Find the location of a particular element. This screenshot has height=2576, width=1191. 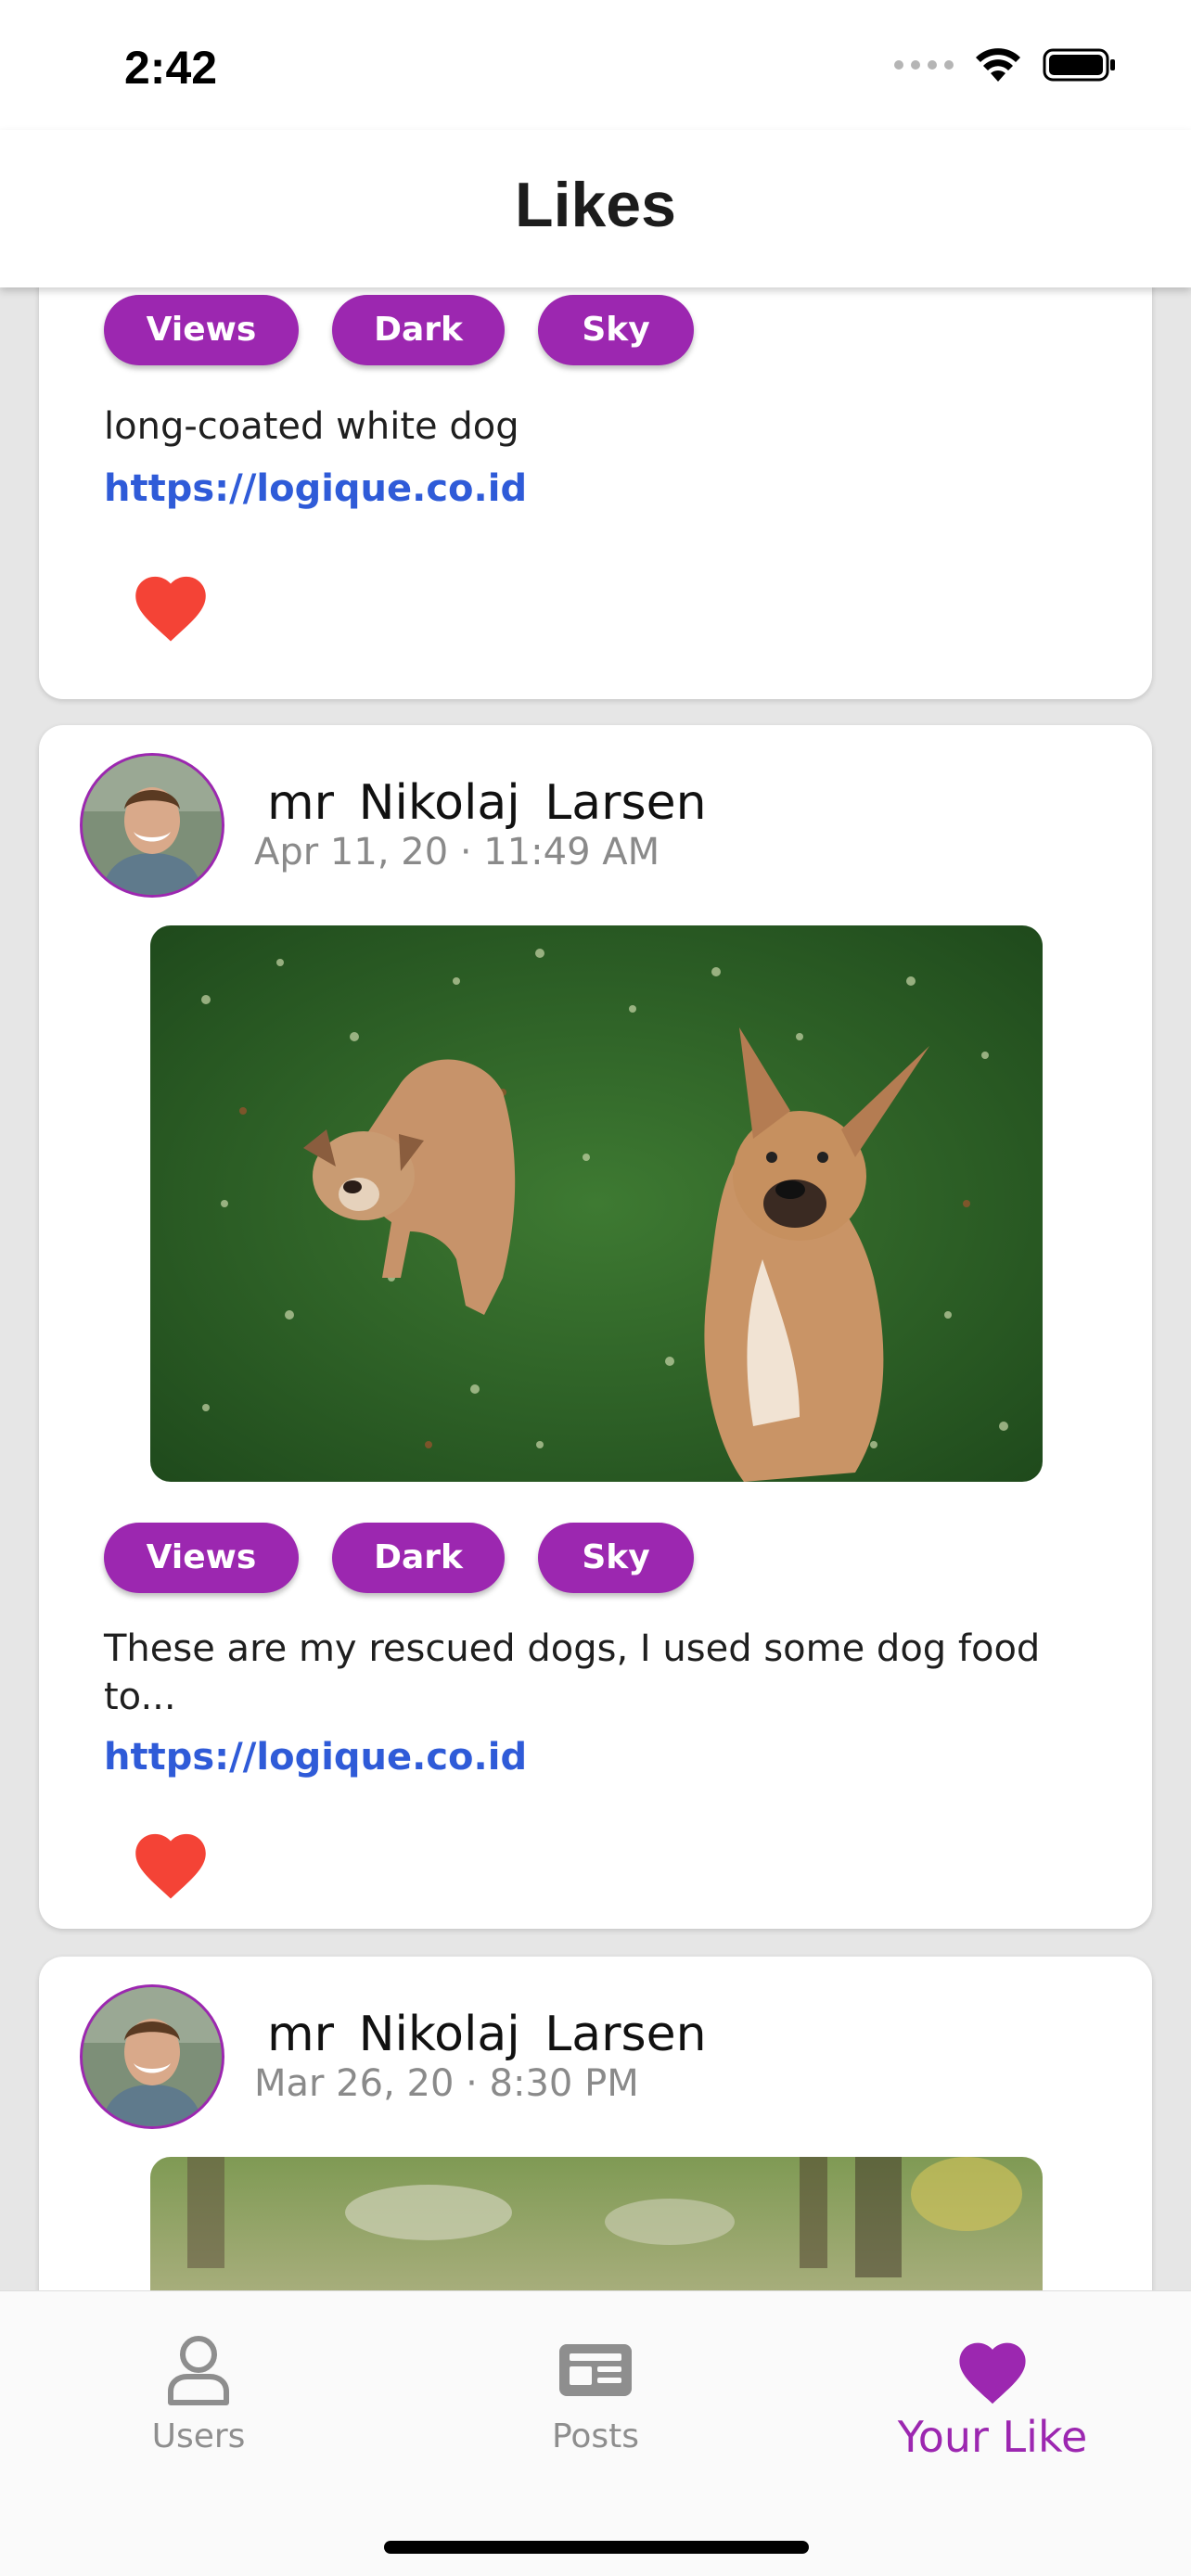

tab-users: Users is located at coordinates (198, 2392).